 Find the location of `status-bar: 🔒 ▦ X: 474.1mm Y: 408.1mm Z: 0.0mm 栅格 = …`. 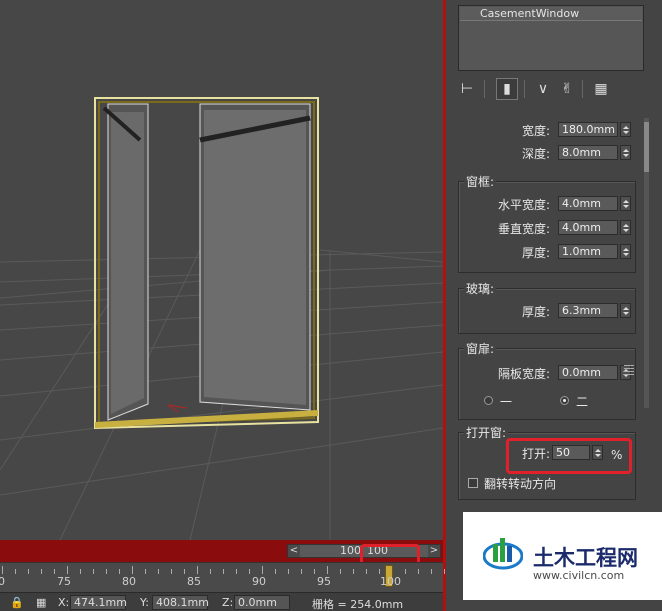

status-bar: 🔒 ▦ X: 474.1mm Y: 408.1mm Z: 0.0mm 栅格 = … is located at coordinates (221, 601).